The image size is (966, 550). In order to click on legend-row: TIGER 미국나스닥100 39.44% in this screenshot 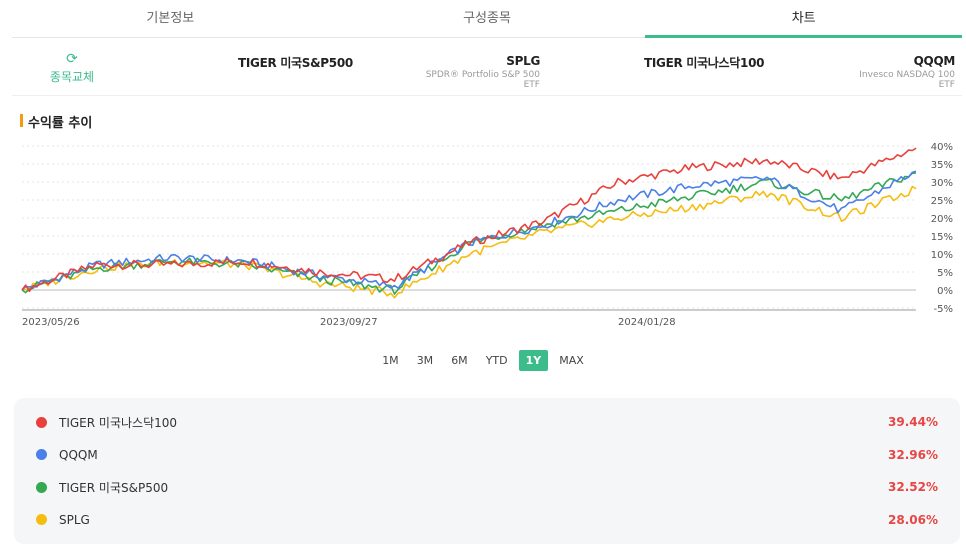, I will do `click(487, 422)`.